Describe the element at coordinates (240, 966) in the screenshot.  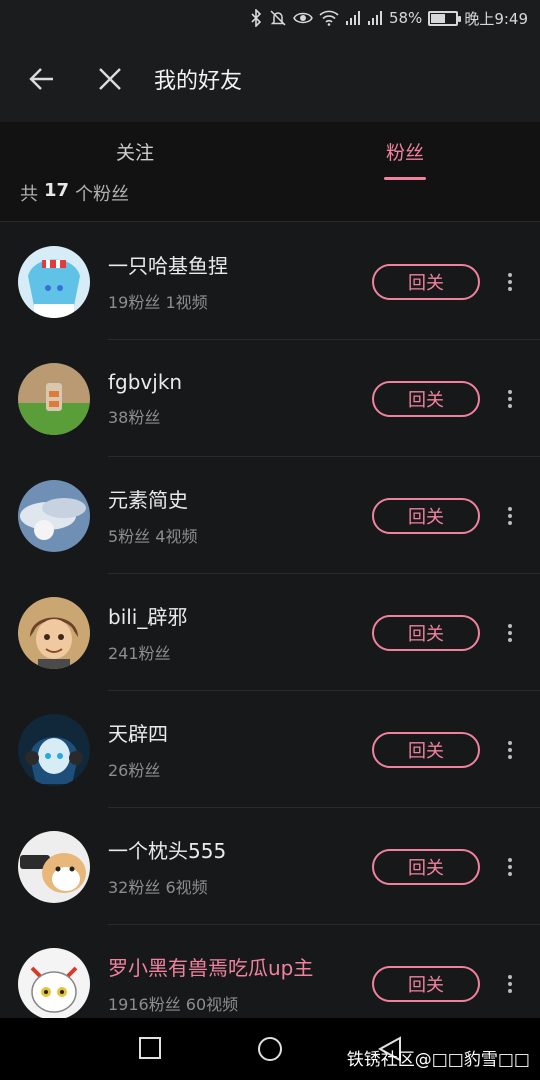
I see `fan-name: 罗小黑有兽焉吃瓜up主` at that location.